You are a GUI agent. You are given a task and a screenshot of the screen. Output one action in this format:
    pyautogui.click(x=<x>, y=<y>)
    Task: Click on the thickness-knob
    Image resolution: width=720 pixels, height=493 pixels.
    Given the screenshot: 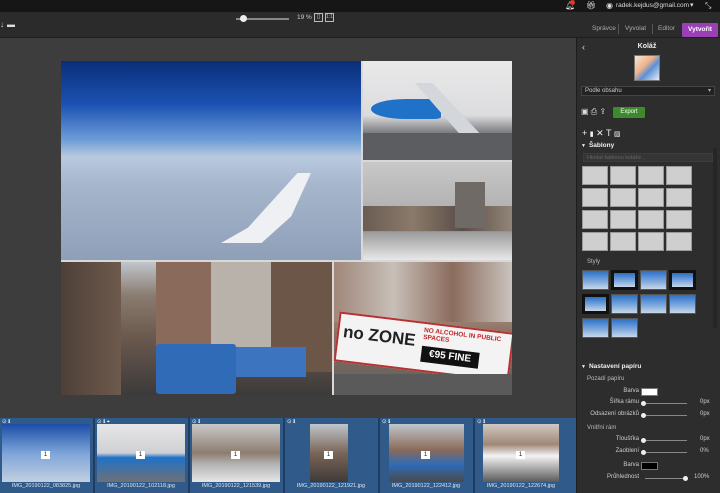 What is the action you would take?
    pyautogui.click(x=643, y=440)
    